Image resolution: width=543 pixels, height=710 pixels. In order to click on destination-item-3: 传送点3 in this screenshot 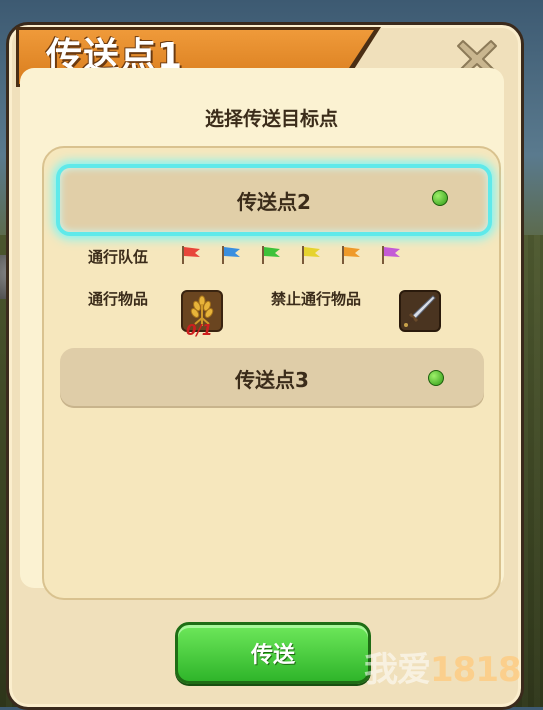, I will do `click(272, 378)`.